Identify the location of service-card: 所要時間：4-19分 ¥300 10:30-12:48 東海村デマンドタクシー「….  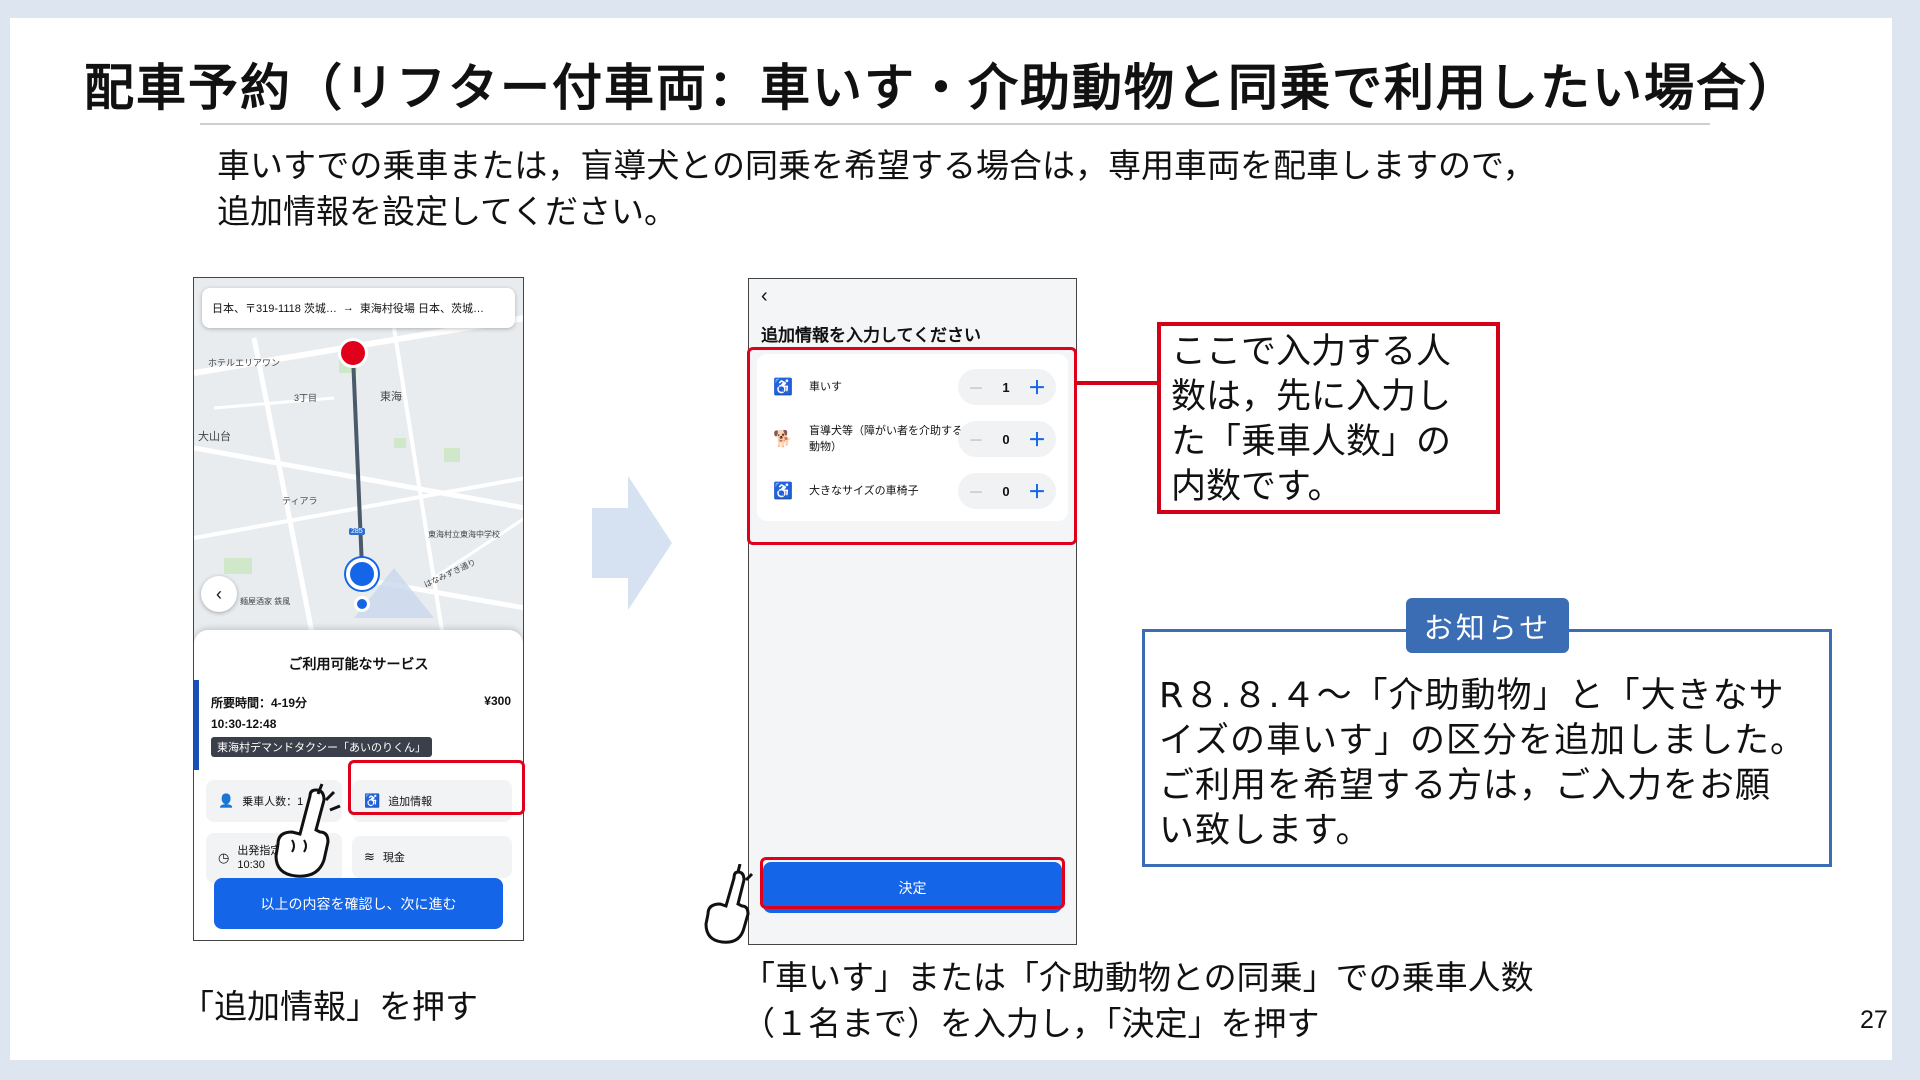
(358, 725).